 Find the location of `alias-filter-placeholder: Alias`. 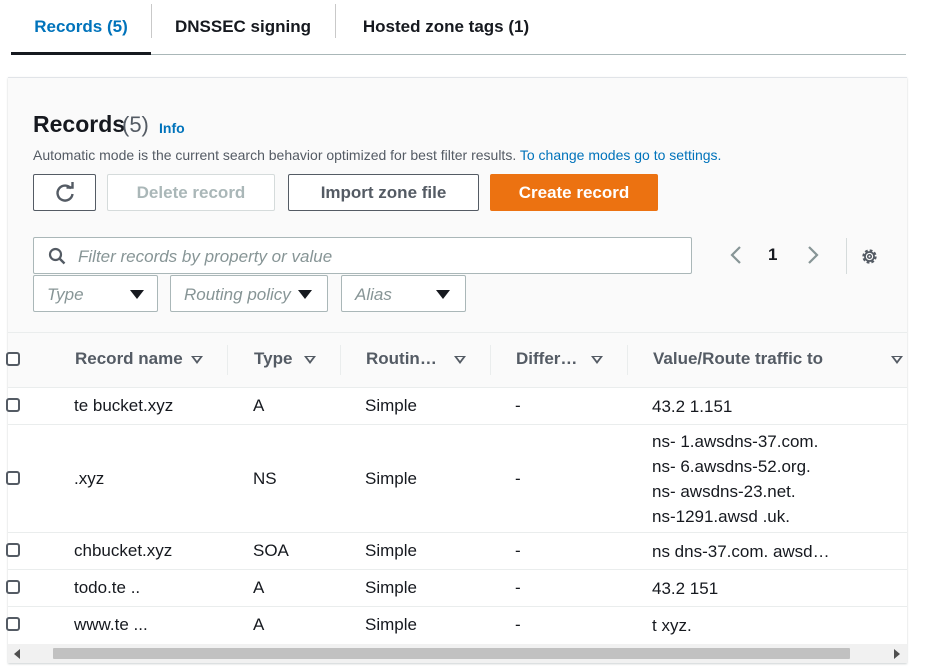

alias-filter-placeholder: Alias is located at coordinates (373, 294).